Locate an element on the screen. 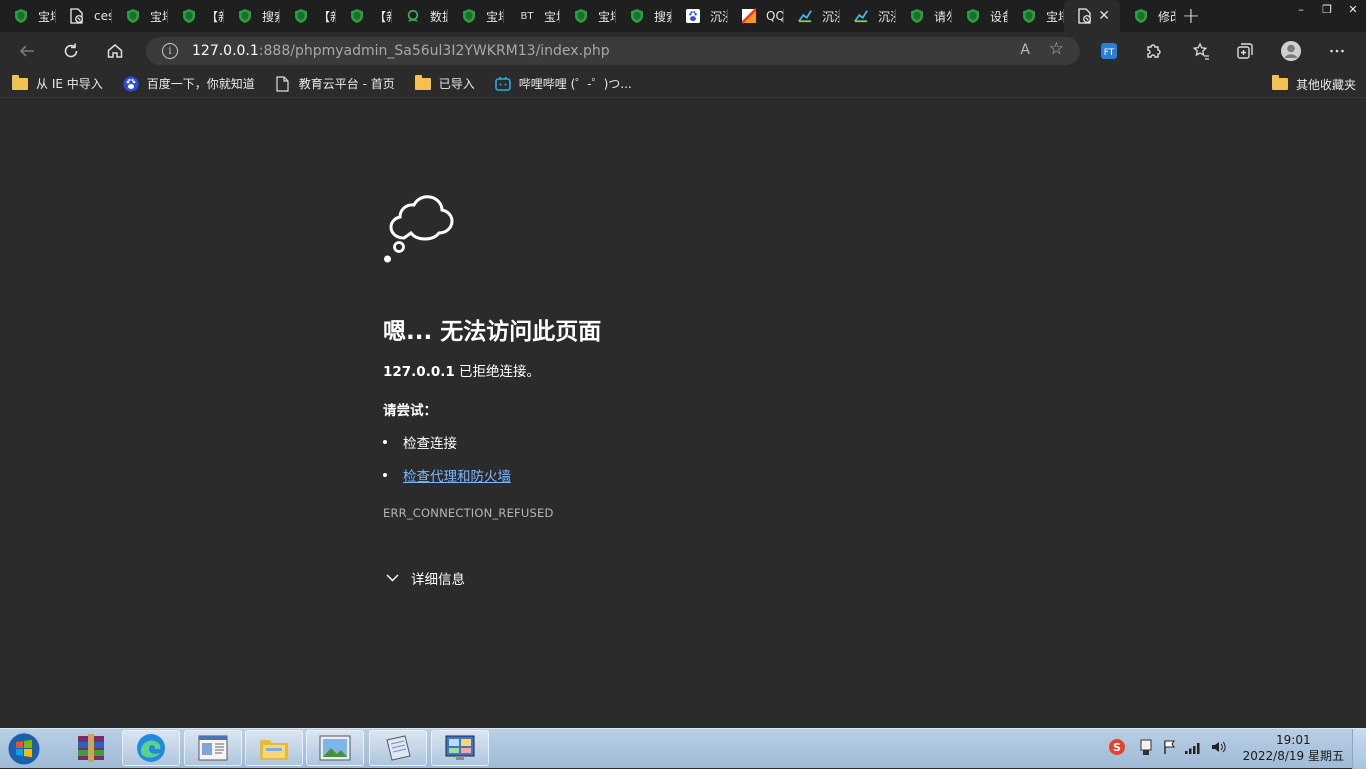 This screenshot has height=769, width=1366. taskbar-photo-viewer is located at coordinates (335, 748).